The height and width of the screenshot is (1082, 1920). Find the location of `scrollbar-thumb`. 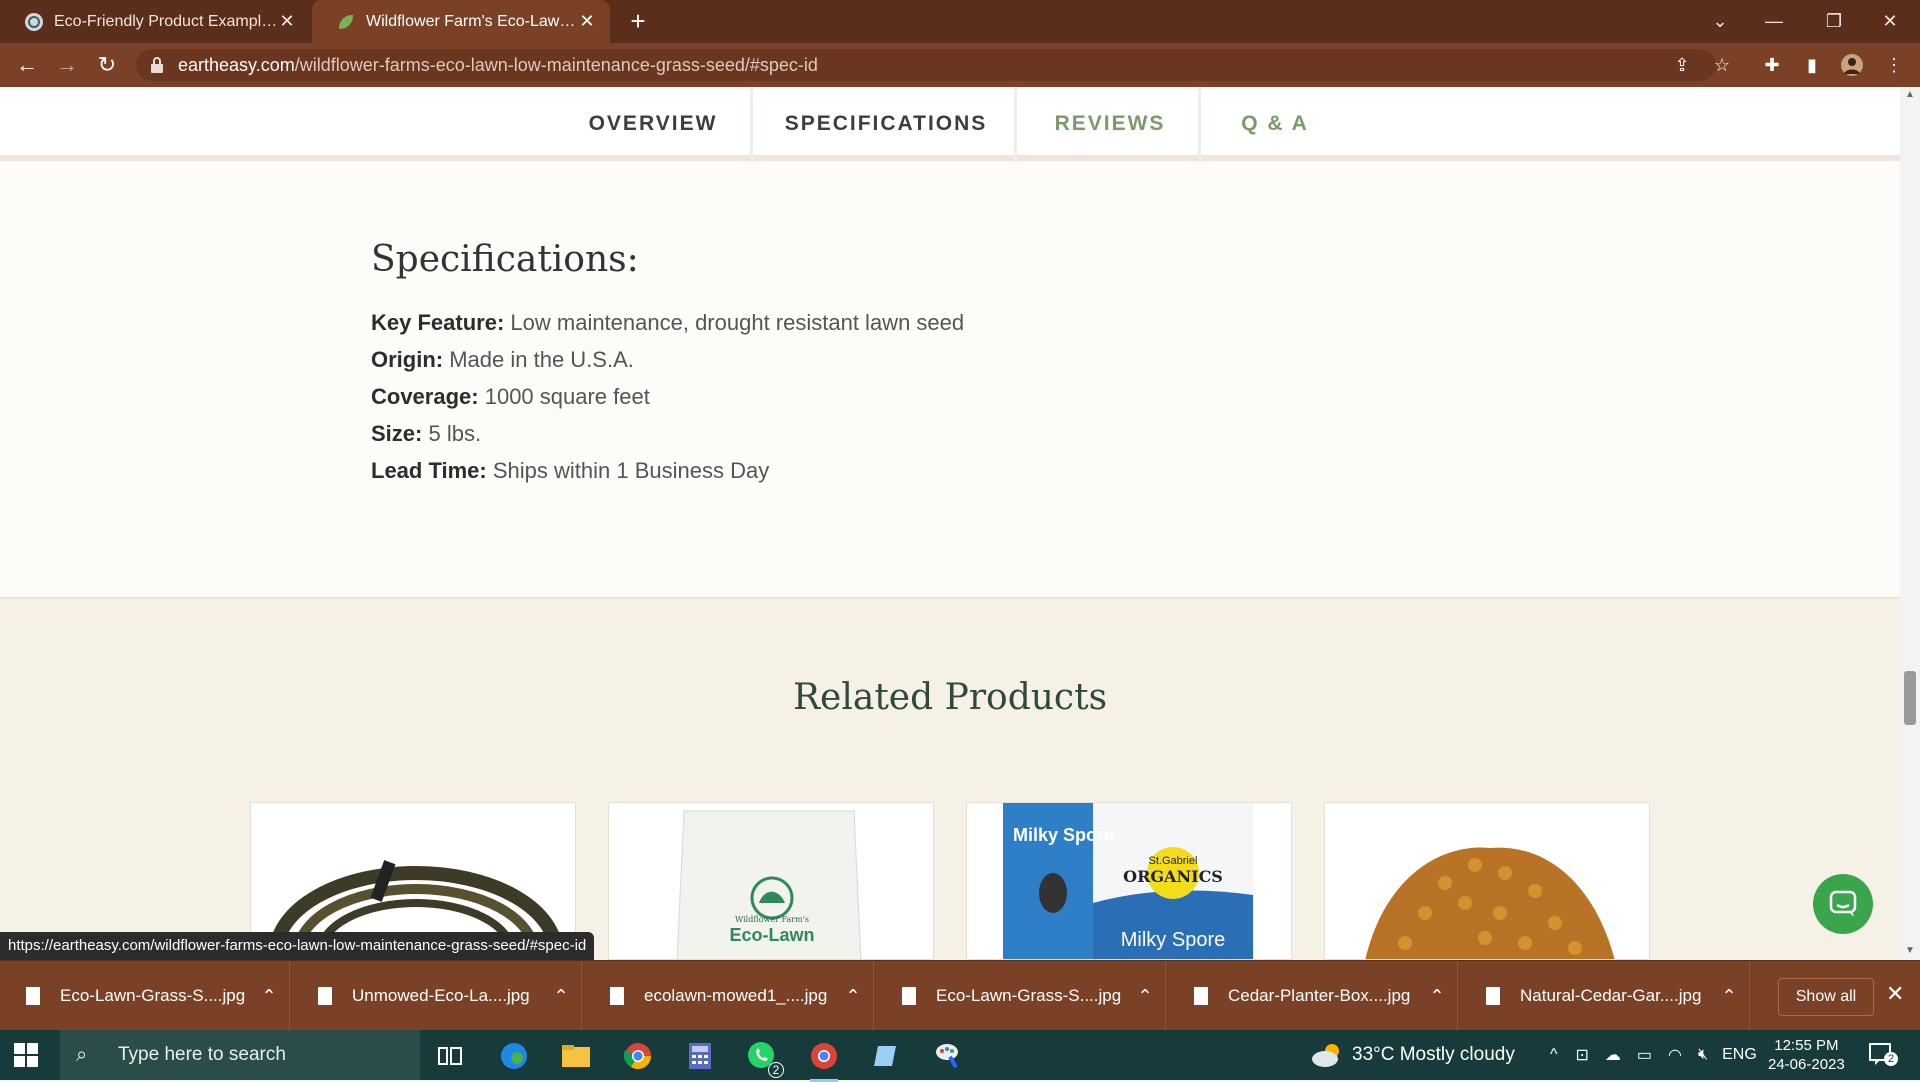

scrollbar-thumb is located at coordinates (1910, 698).